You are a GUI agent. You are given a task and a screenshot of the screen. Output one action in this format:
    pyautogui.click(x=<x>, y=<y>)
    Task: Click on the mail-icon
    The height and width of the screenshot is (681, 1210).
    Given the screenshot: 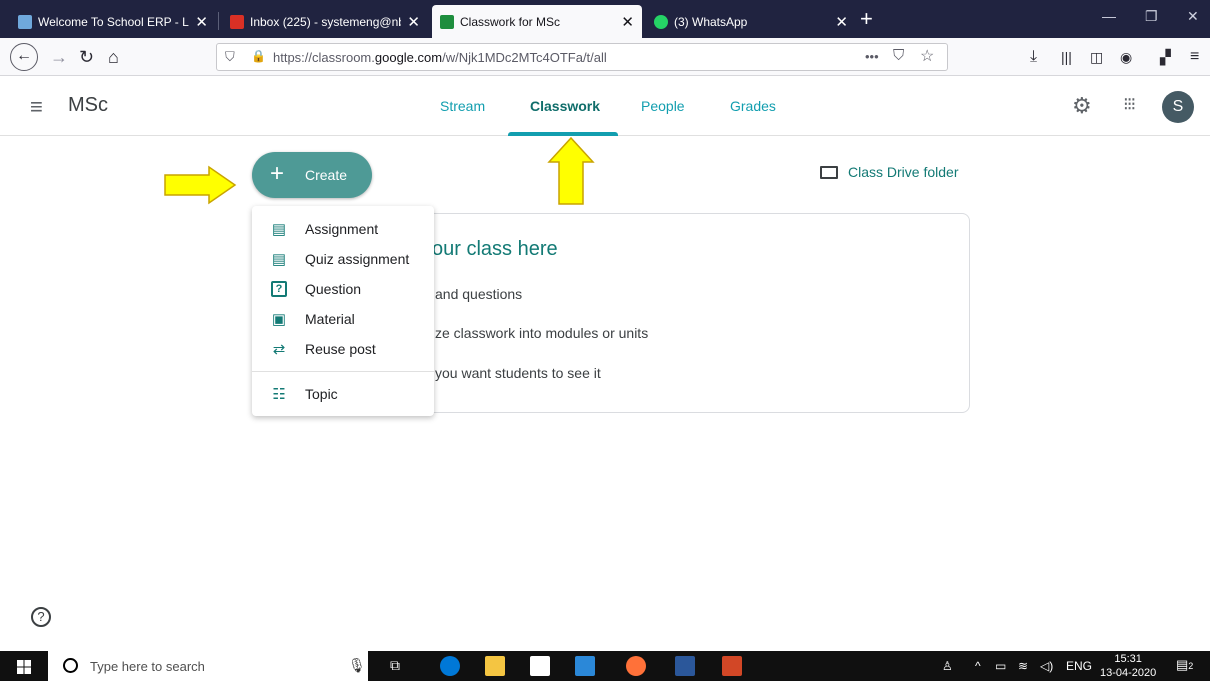 What is the action you would take?
    pyautogui.click(x=585, y=666)
    